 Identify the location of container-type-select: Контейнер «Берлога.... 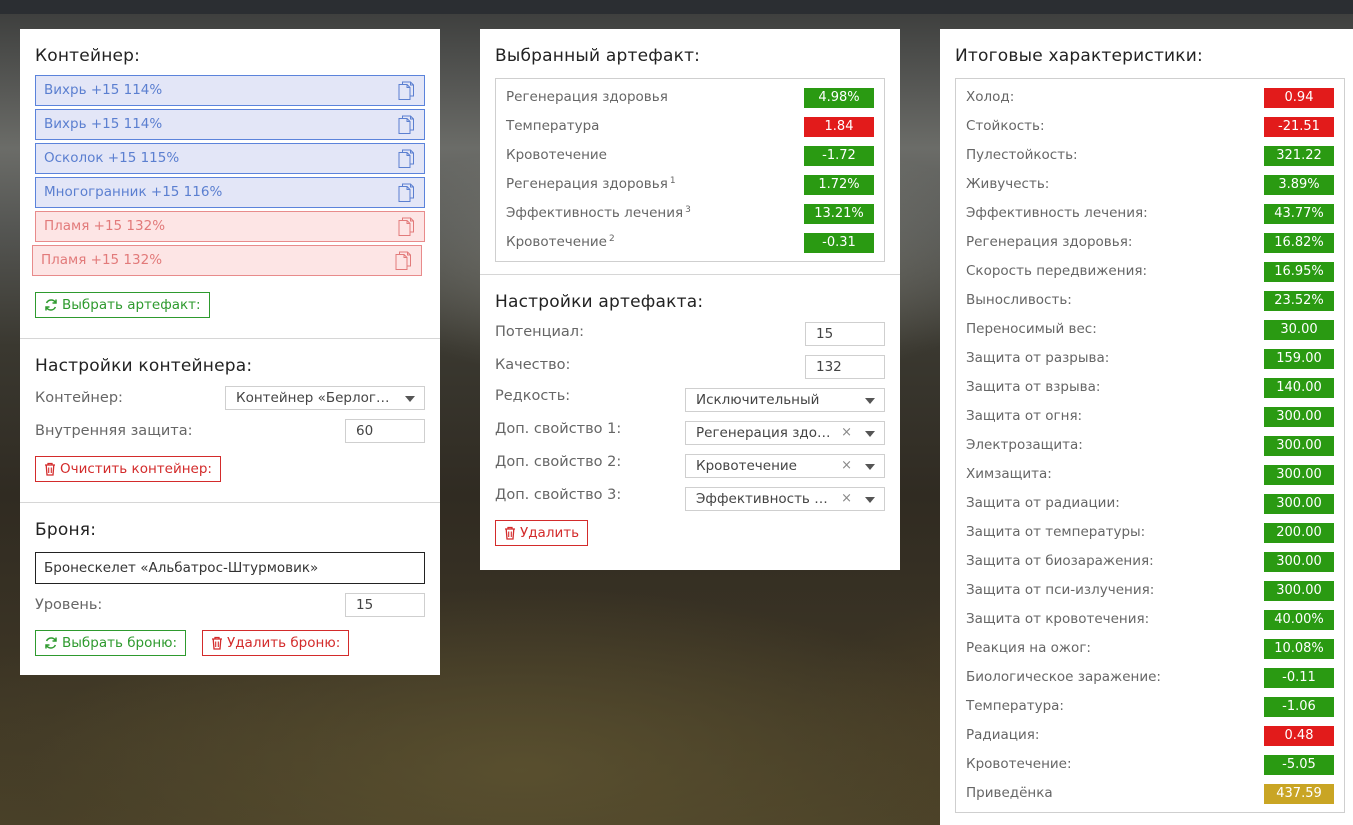
(325, 398).